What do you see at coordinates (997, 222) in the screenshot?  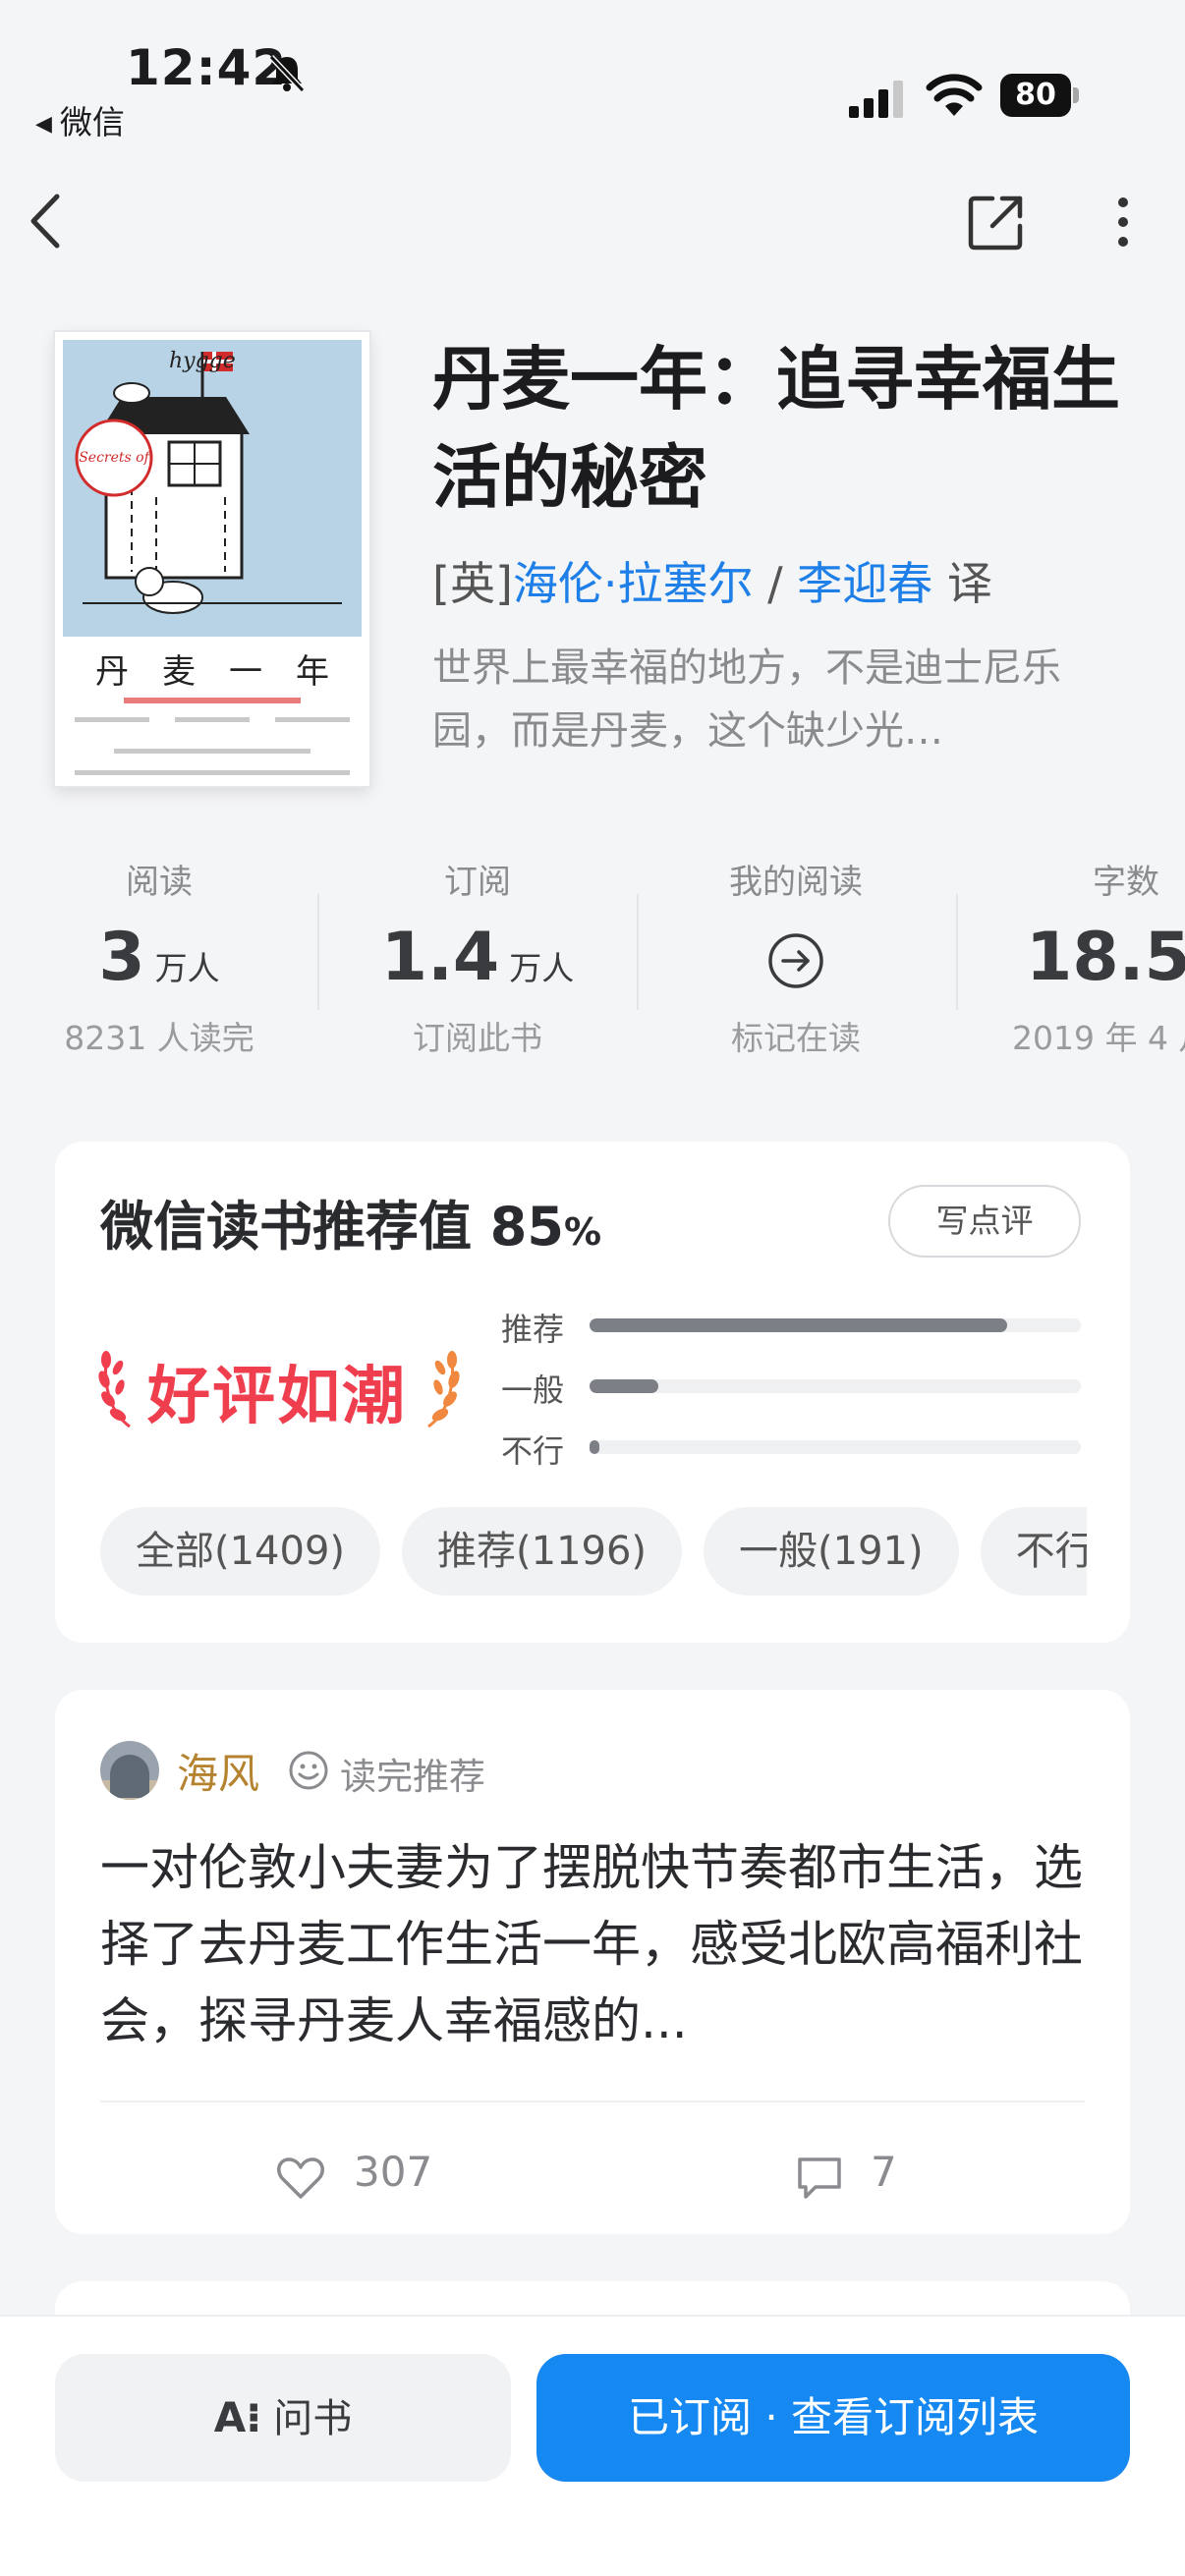 I see `share-icon` at bounding box center [997, 222].